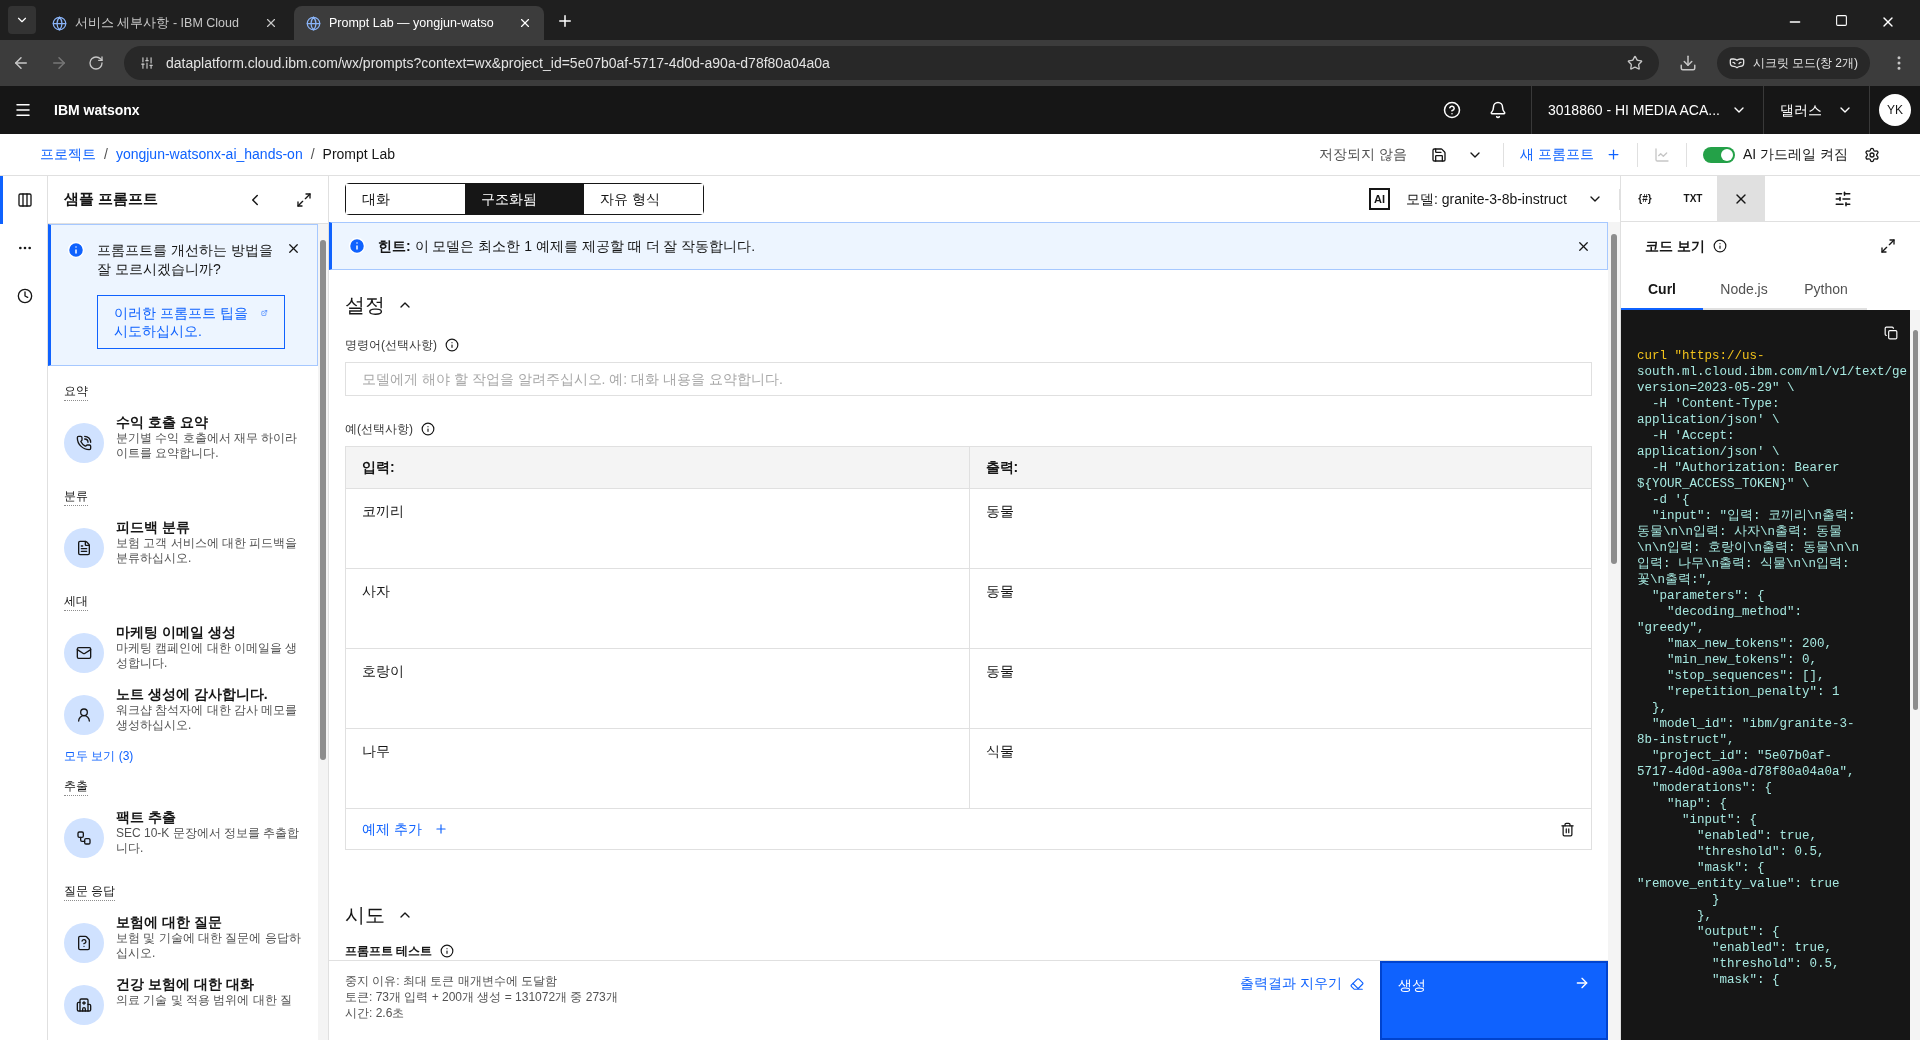  Describe the element at coordinates (1735, 612) in the screenshot. I see `code-line: "decoding_method":` at that location.